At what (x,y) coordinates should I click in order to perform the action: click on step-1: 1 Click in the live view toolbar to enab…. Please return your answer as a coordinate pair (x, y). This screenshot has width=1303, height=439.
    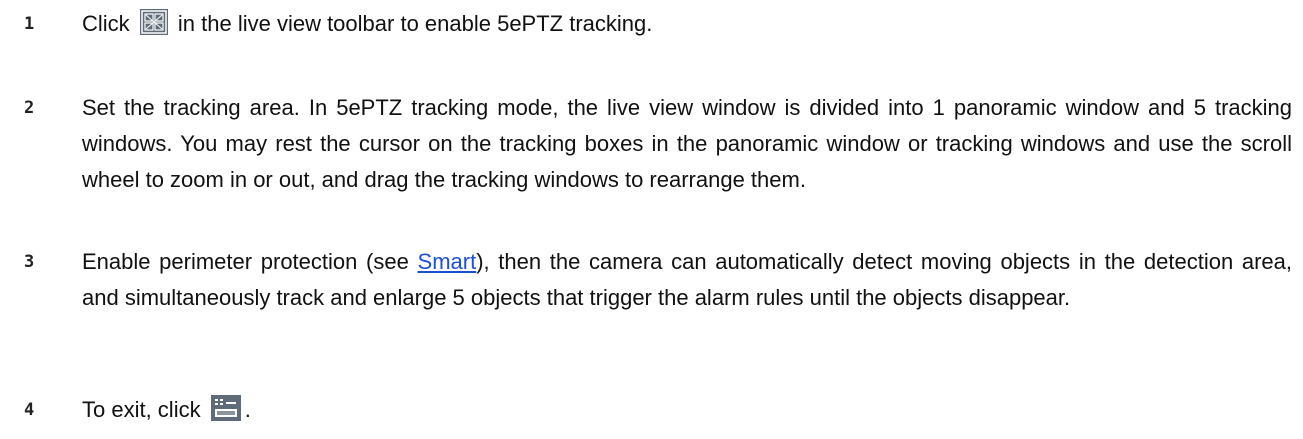
    Looking at the image, I should click on (651, 24).